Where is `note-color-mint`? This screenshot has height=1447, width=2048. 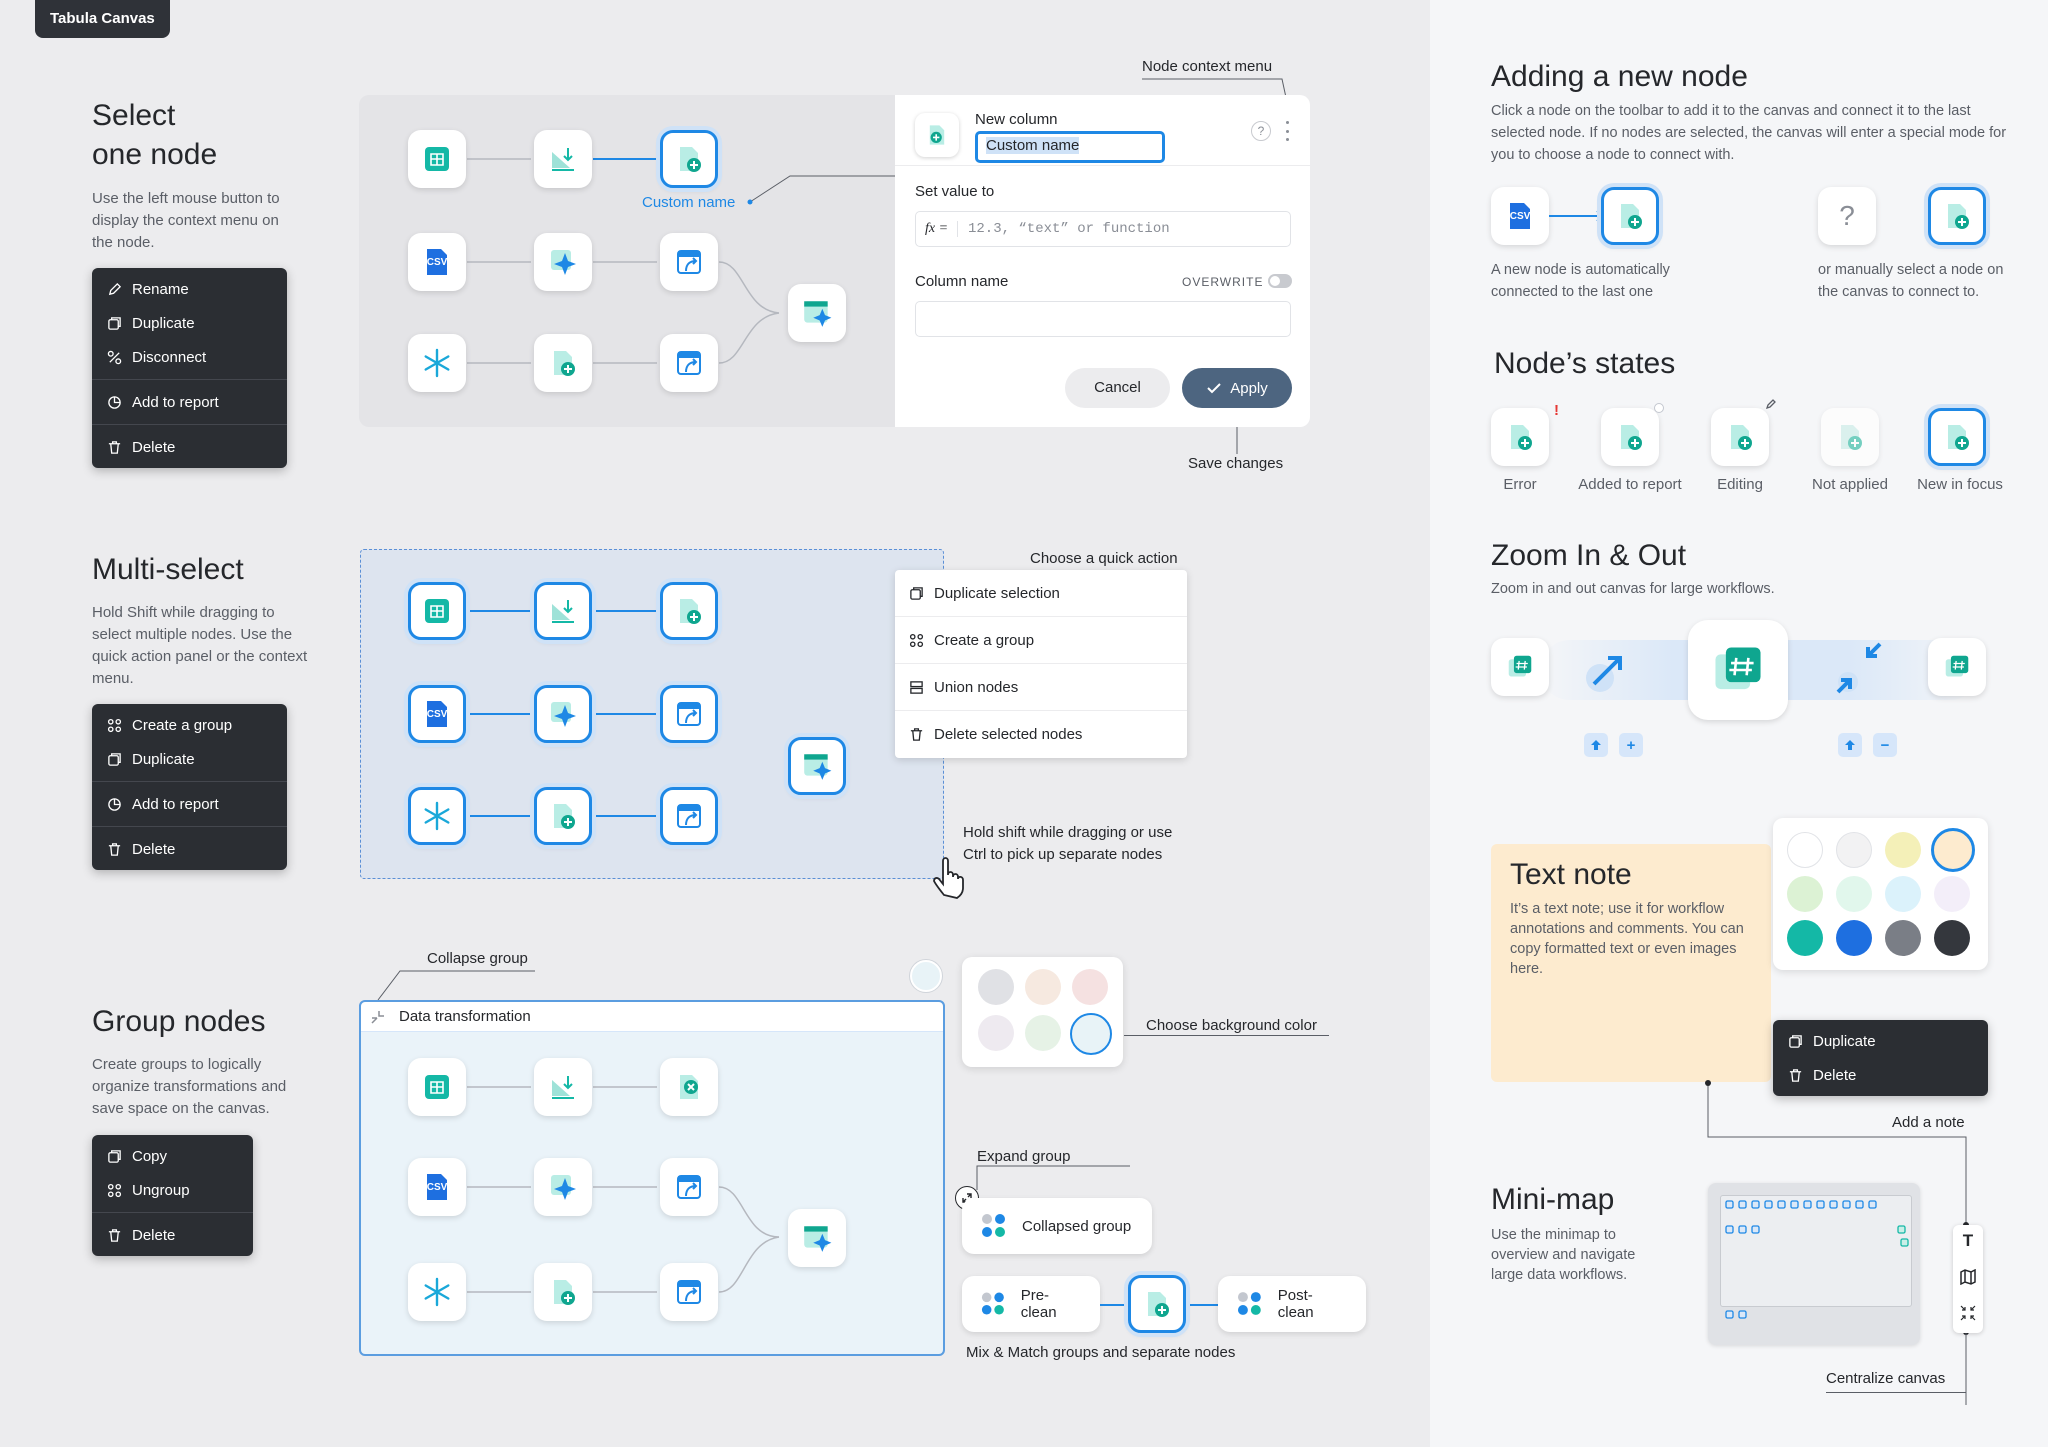 note-color-mint is located at coordinates (1854, 894).